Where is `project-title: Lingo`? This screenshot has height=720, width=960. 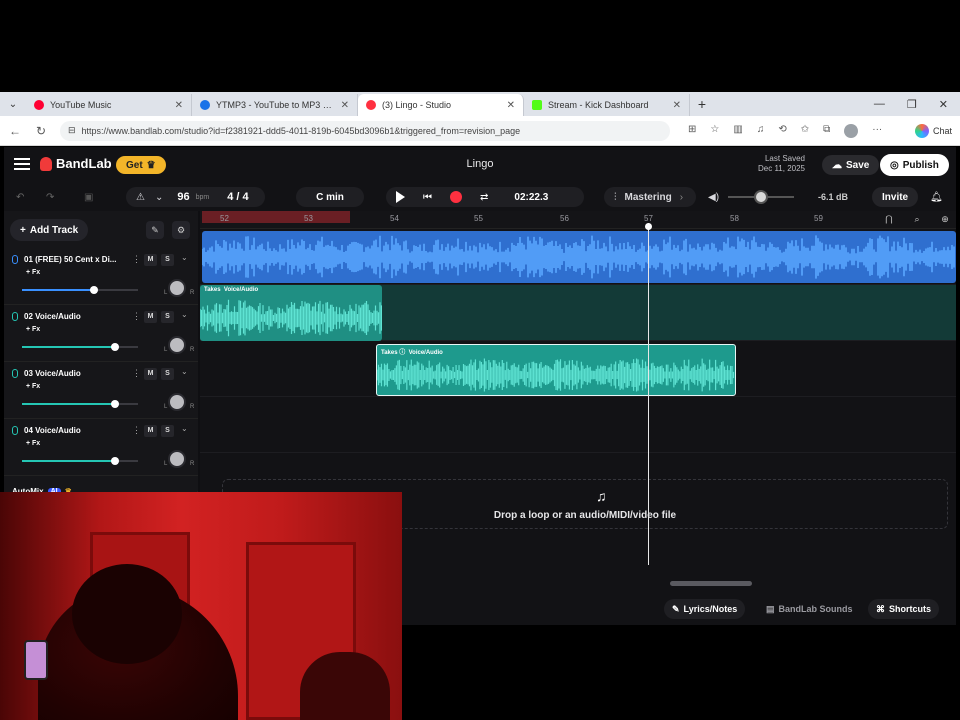
project-title: Lingo is located at coordinates (480, 164).